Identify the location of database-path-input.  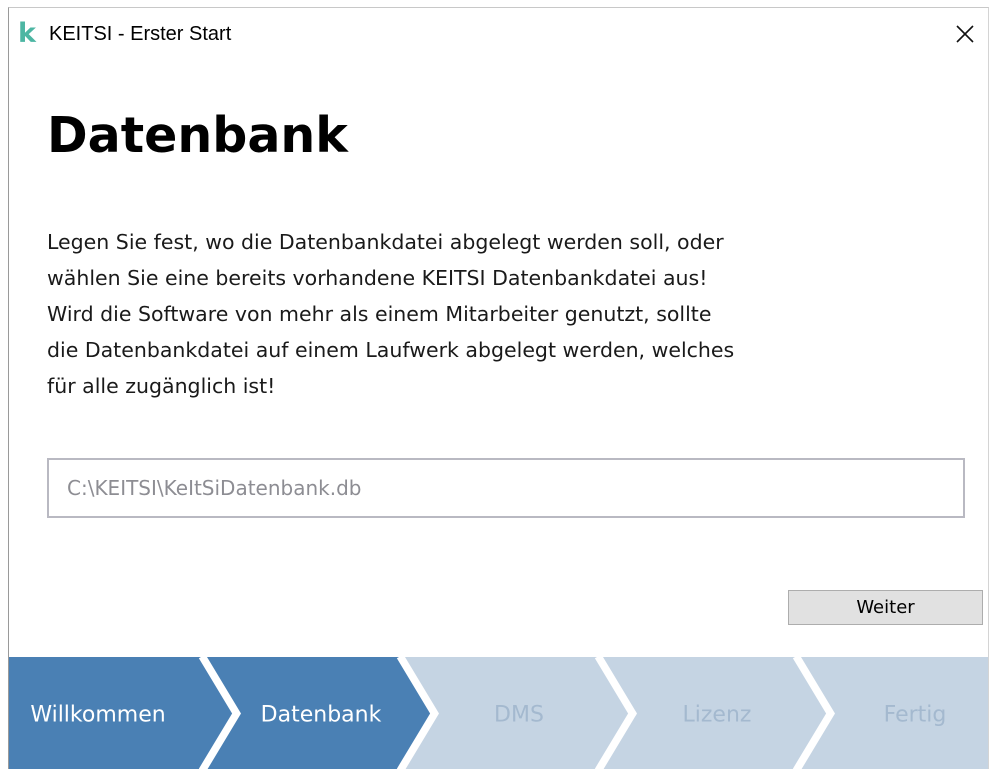
(506, 488).